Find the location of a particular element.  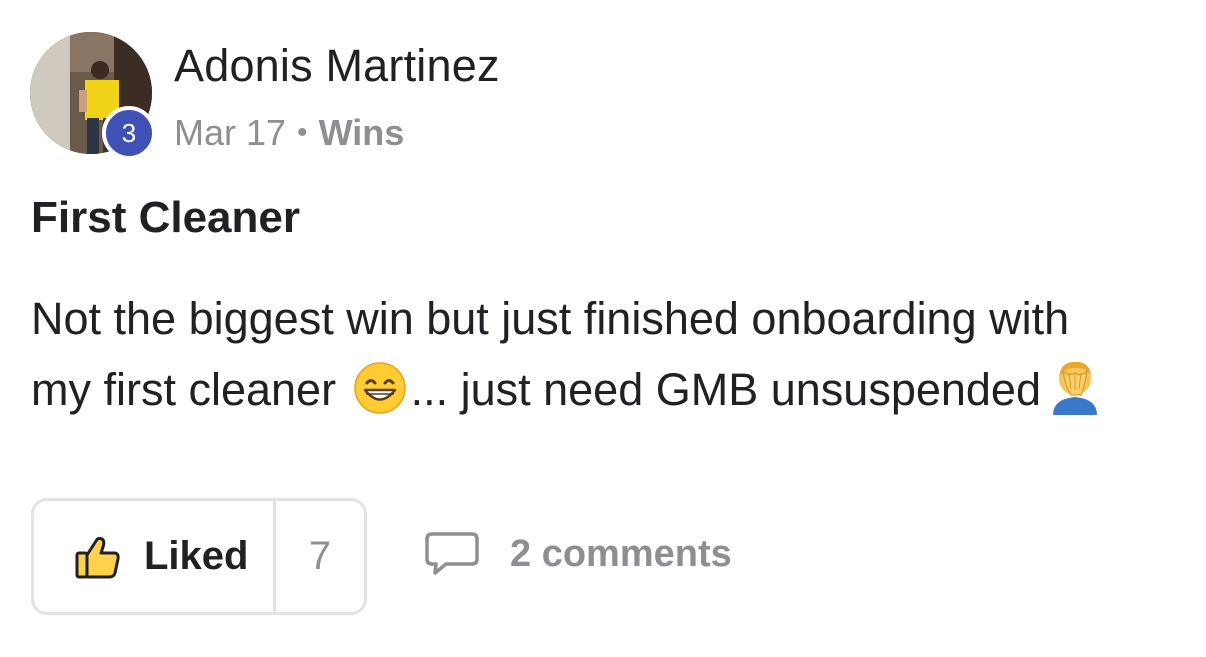

like-label: Liked is located at coordinates (196, 556).